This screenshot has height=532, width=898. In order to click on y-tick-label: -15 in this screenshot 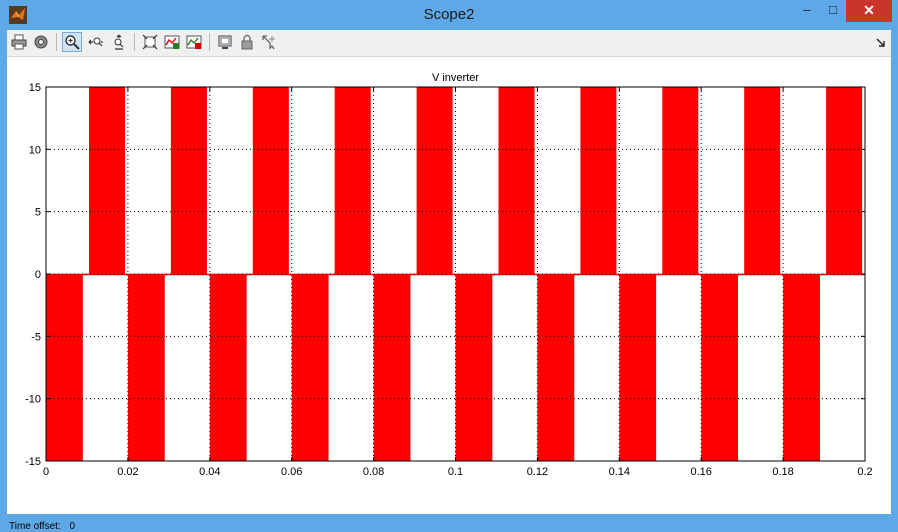, I will do `click(33, 462)`.